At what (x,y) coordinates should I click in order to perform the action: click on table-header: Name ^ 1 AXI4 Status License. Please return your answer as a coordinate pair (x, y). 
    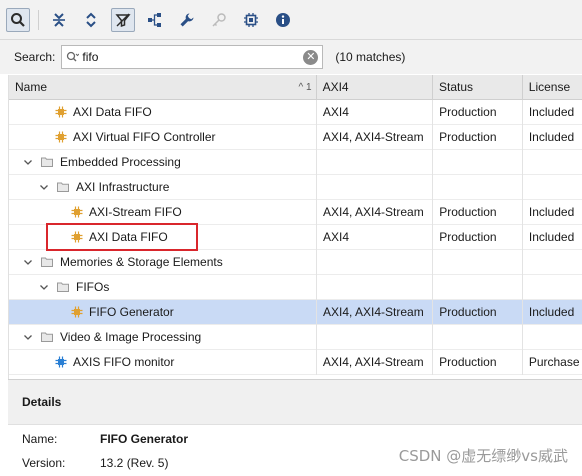
    Looking at the image, I should click on (295, 87).